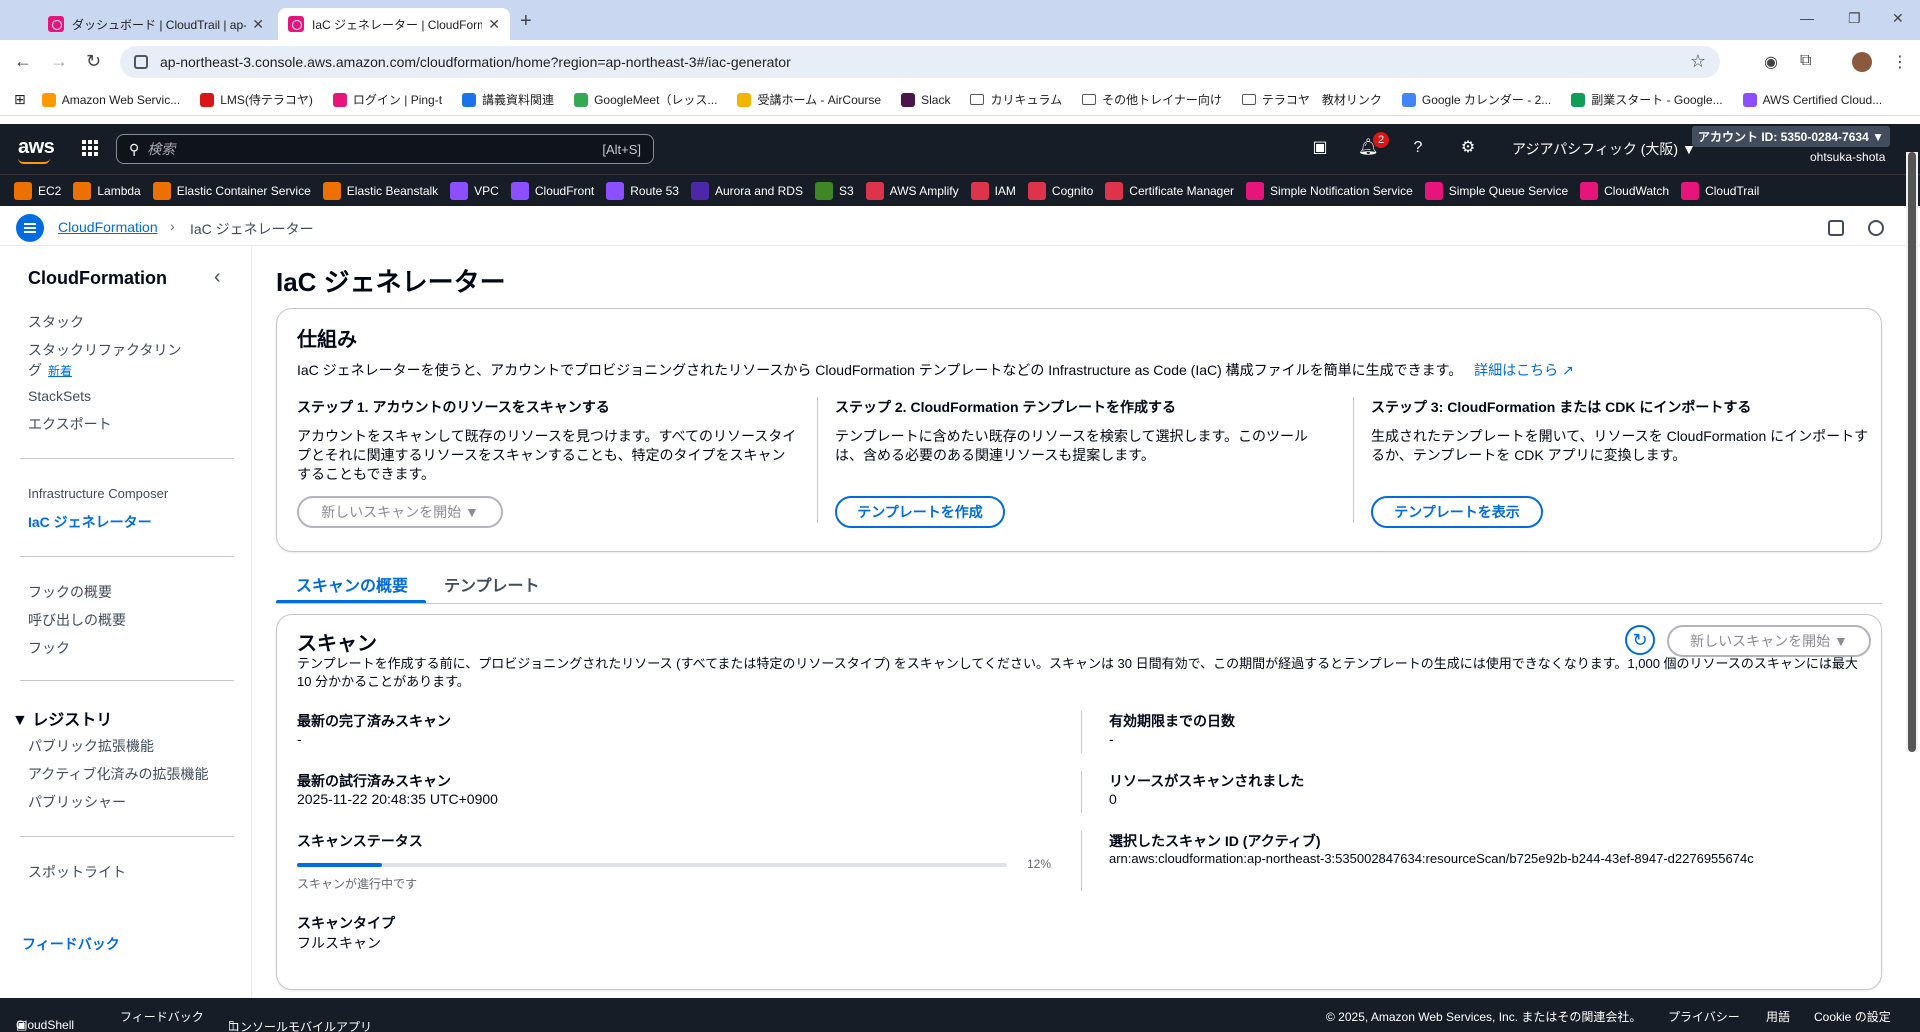  I want to click on footer-cookie-settings-link: Cookie の設定, so click(1852, 1016).